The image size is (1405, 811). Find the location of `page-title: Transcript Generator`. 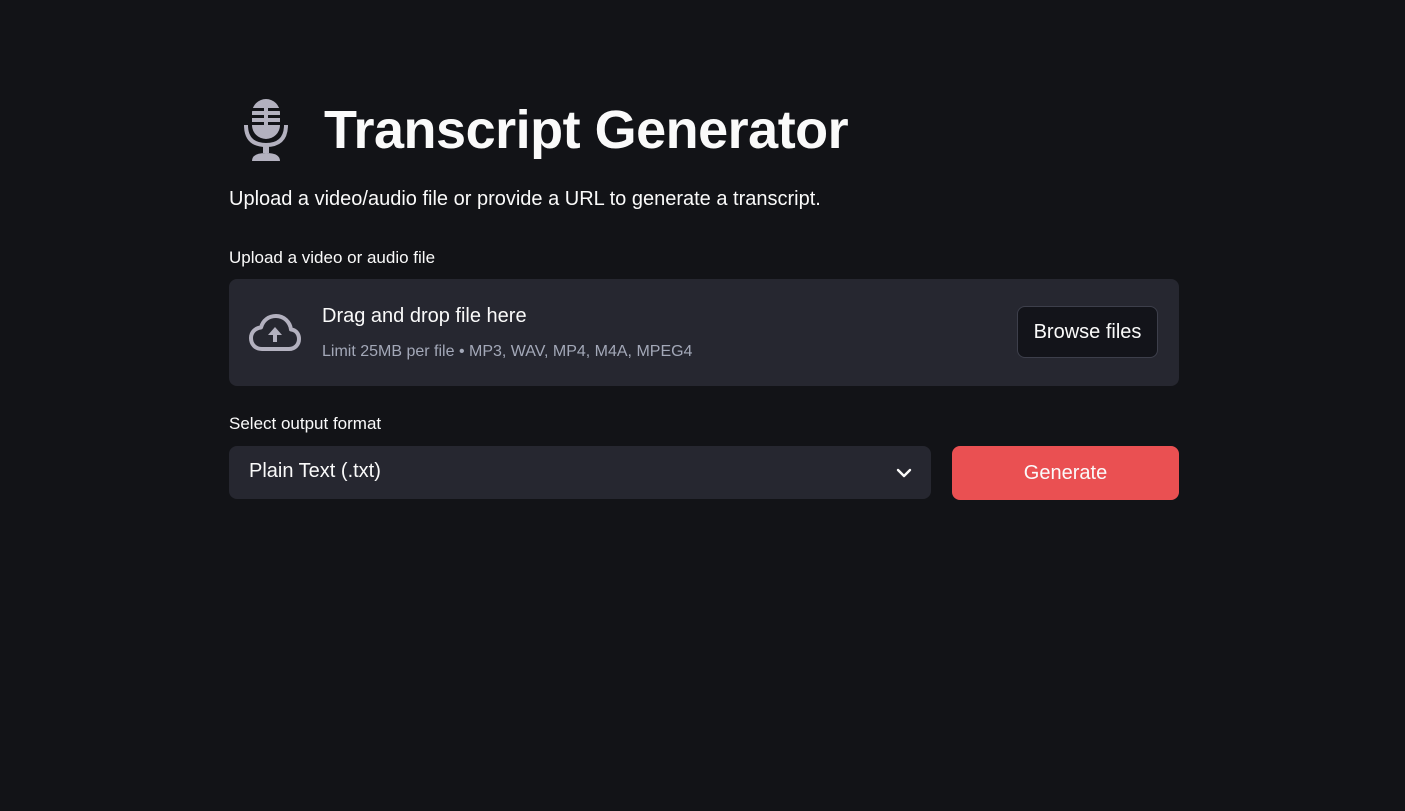

page-title: Transcript Generator is located at coordinates (586, 130).